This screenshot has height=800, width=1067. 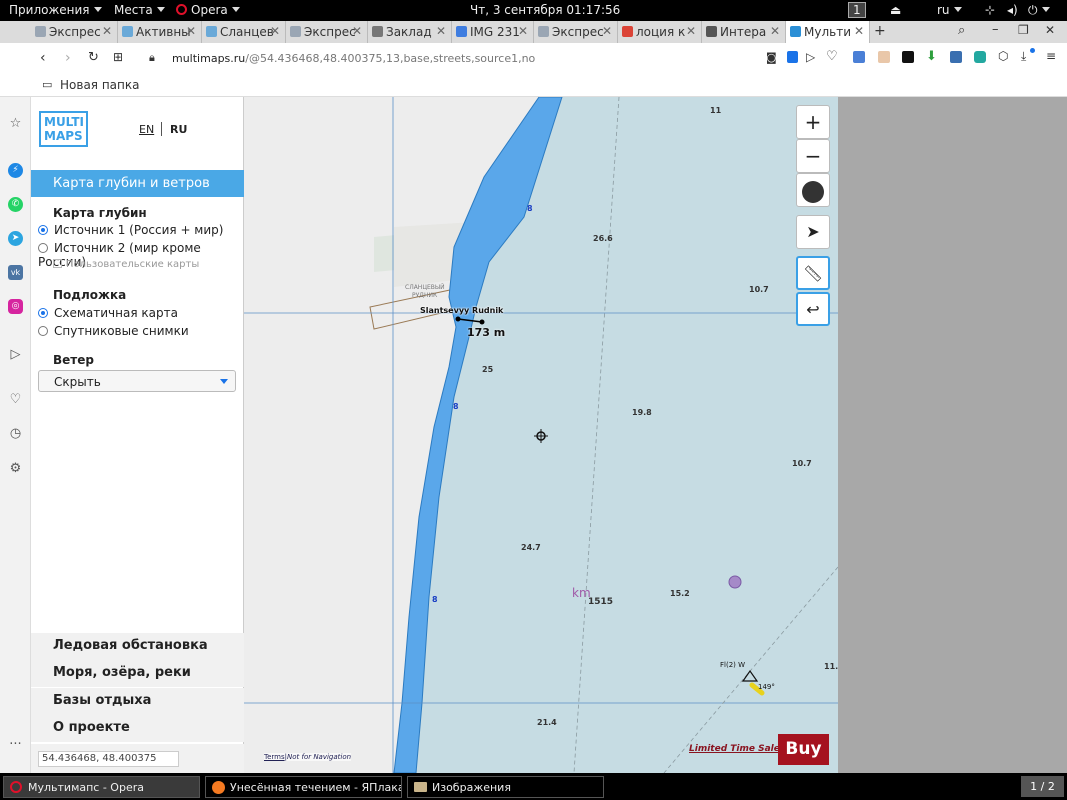 What do you see at coordinates (57, 263) in the screenshot?
I see `checkbox` at bounding box center [57, 263].